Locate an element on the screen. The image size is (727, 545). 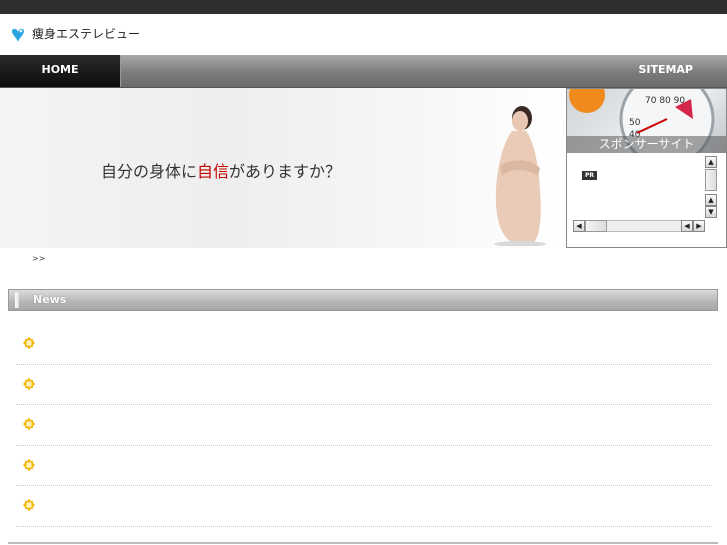
hscroll-thumb is located at coordinates (596, 226).